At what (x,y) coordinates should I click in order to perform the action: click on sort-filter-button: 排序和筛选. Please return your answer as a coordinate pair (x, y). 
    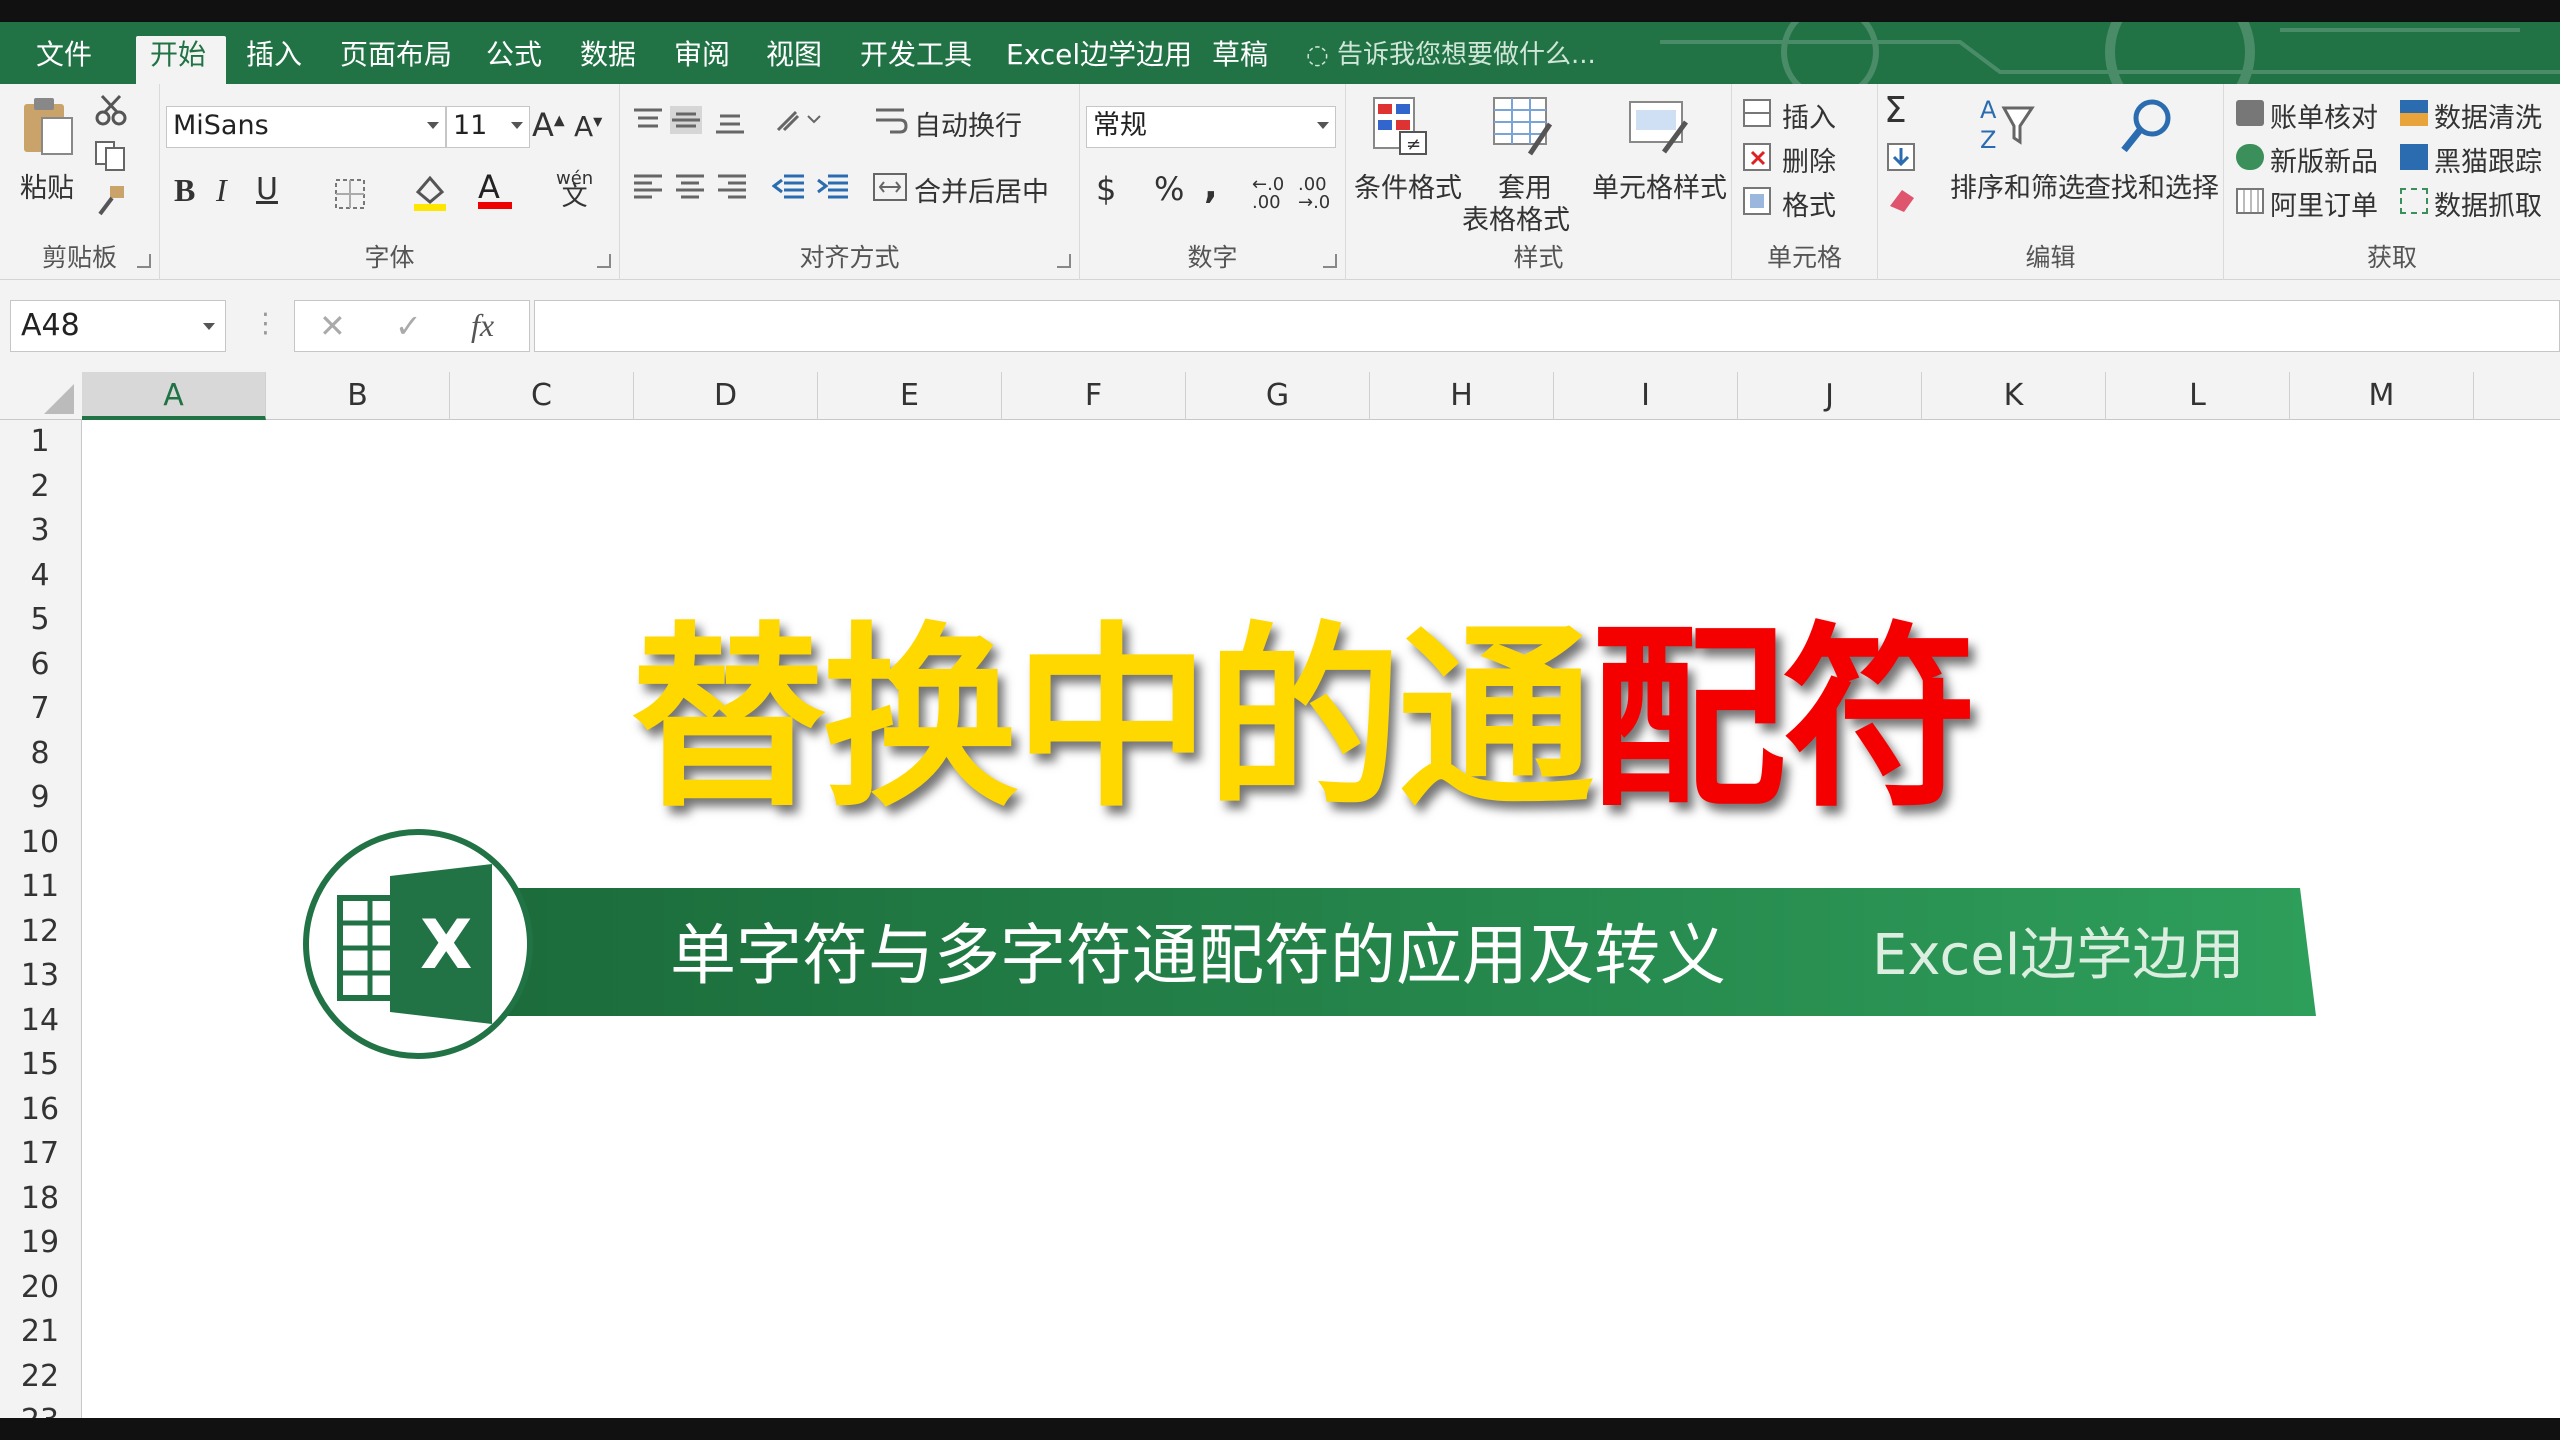
    Looking at the image, I should click on (2017, 185).